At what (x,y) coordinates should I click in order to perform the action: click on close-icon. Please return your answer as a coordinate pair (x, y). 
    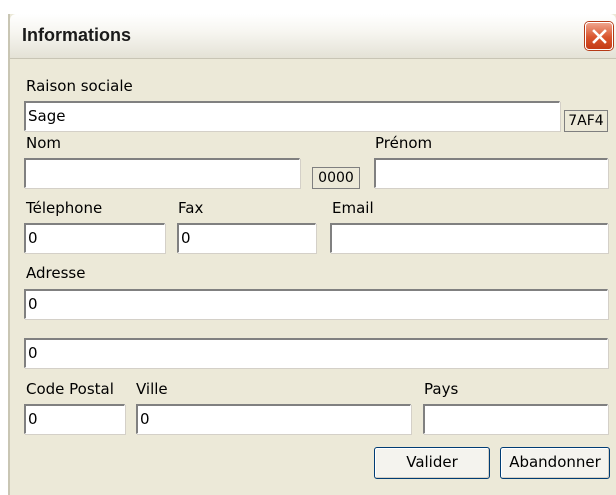
    Looking at the image, I should click on (599, 36).